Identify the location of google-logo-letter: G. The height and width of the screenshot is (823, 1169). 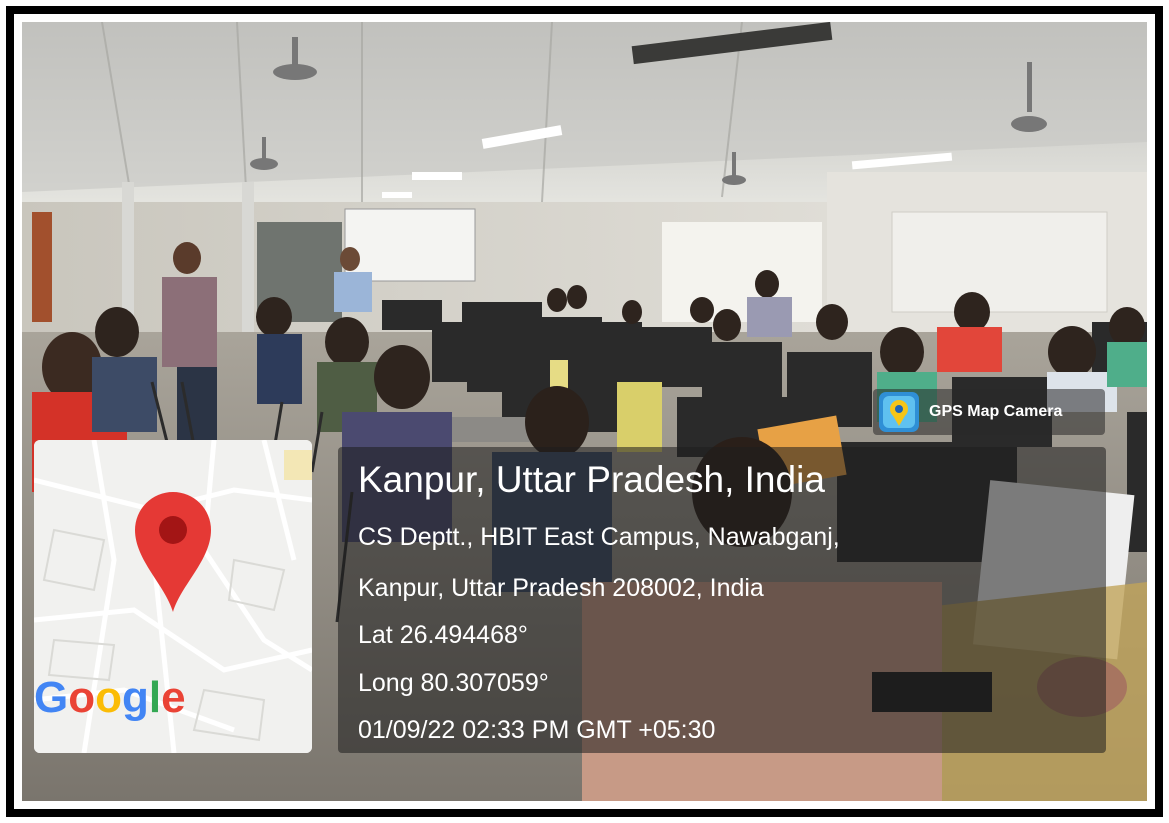
(51, 697).